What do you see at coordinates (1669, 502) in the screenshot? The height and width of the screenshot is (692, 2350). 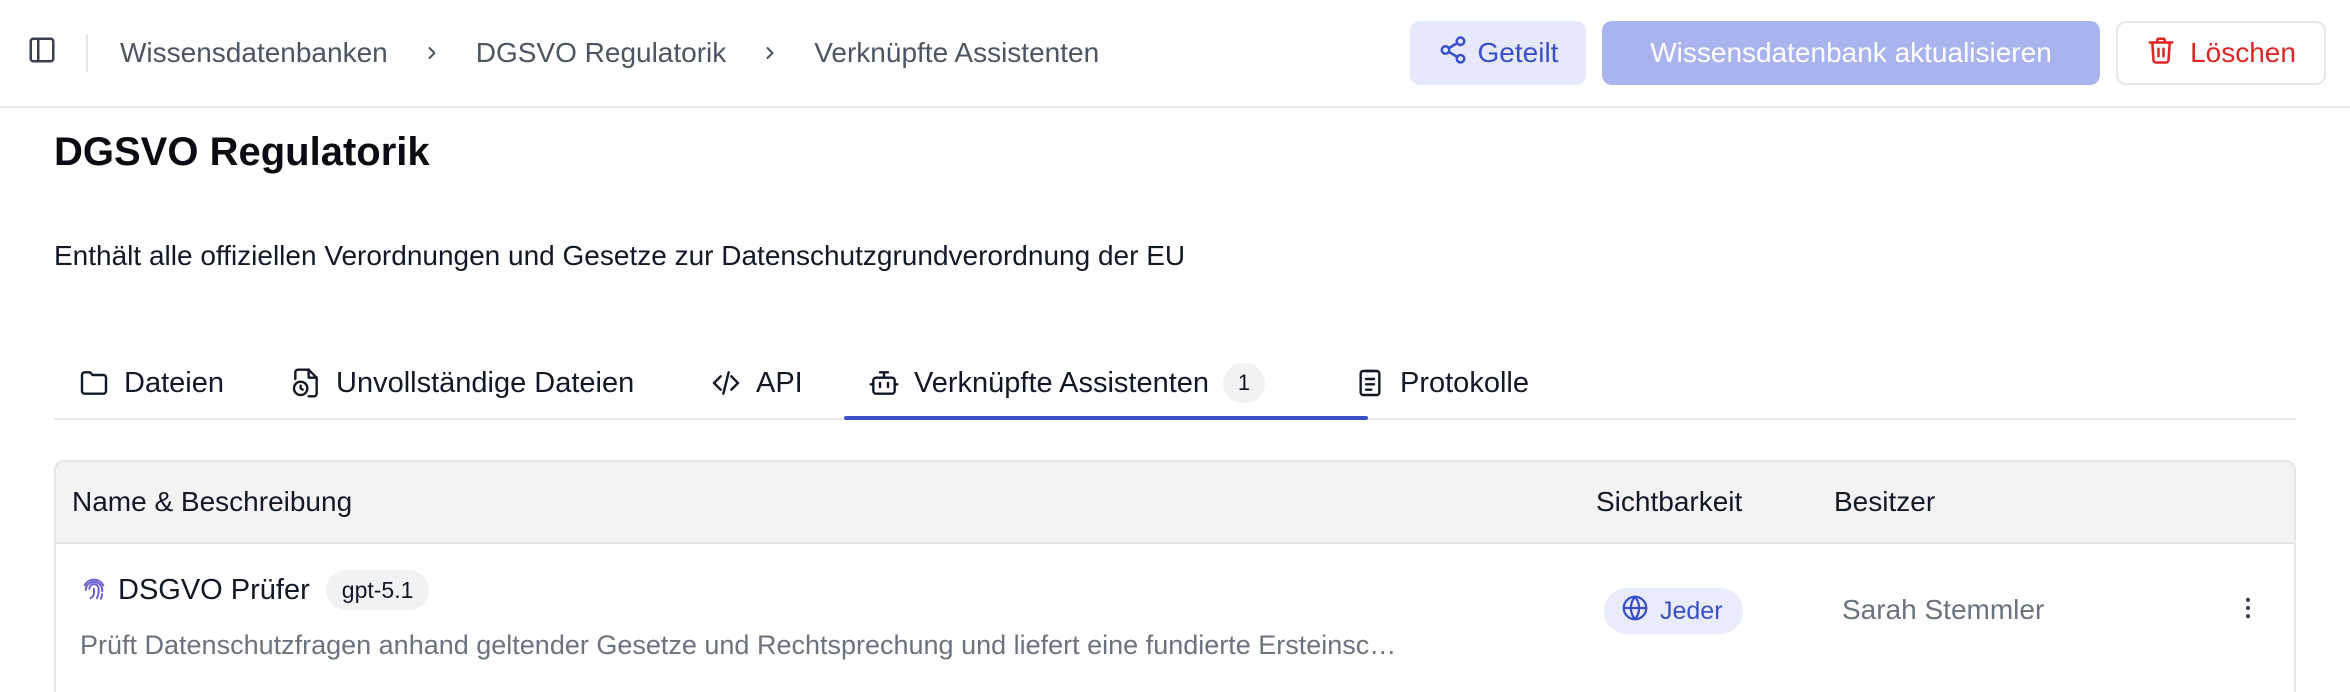 I see `column-header-visibility: Sichtbarkeit` at bounding box center [1669, 502].